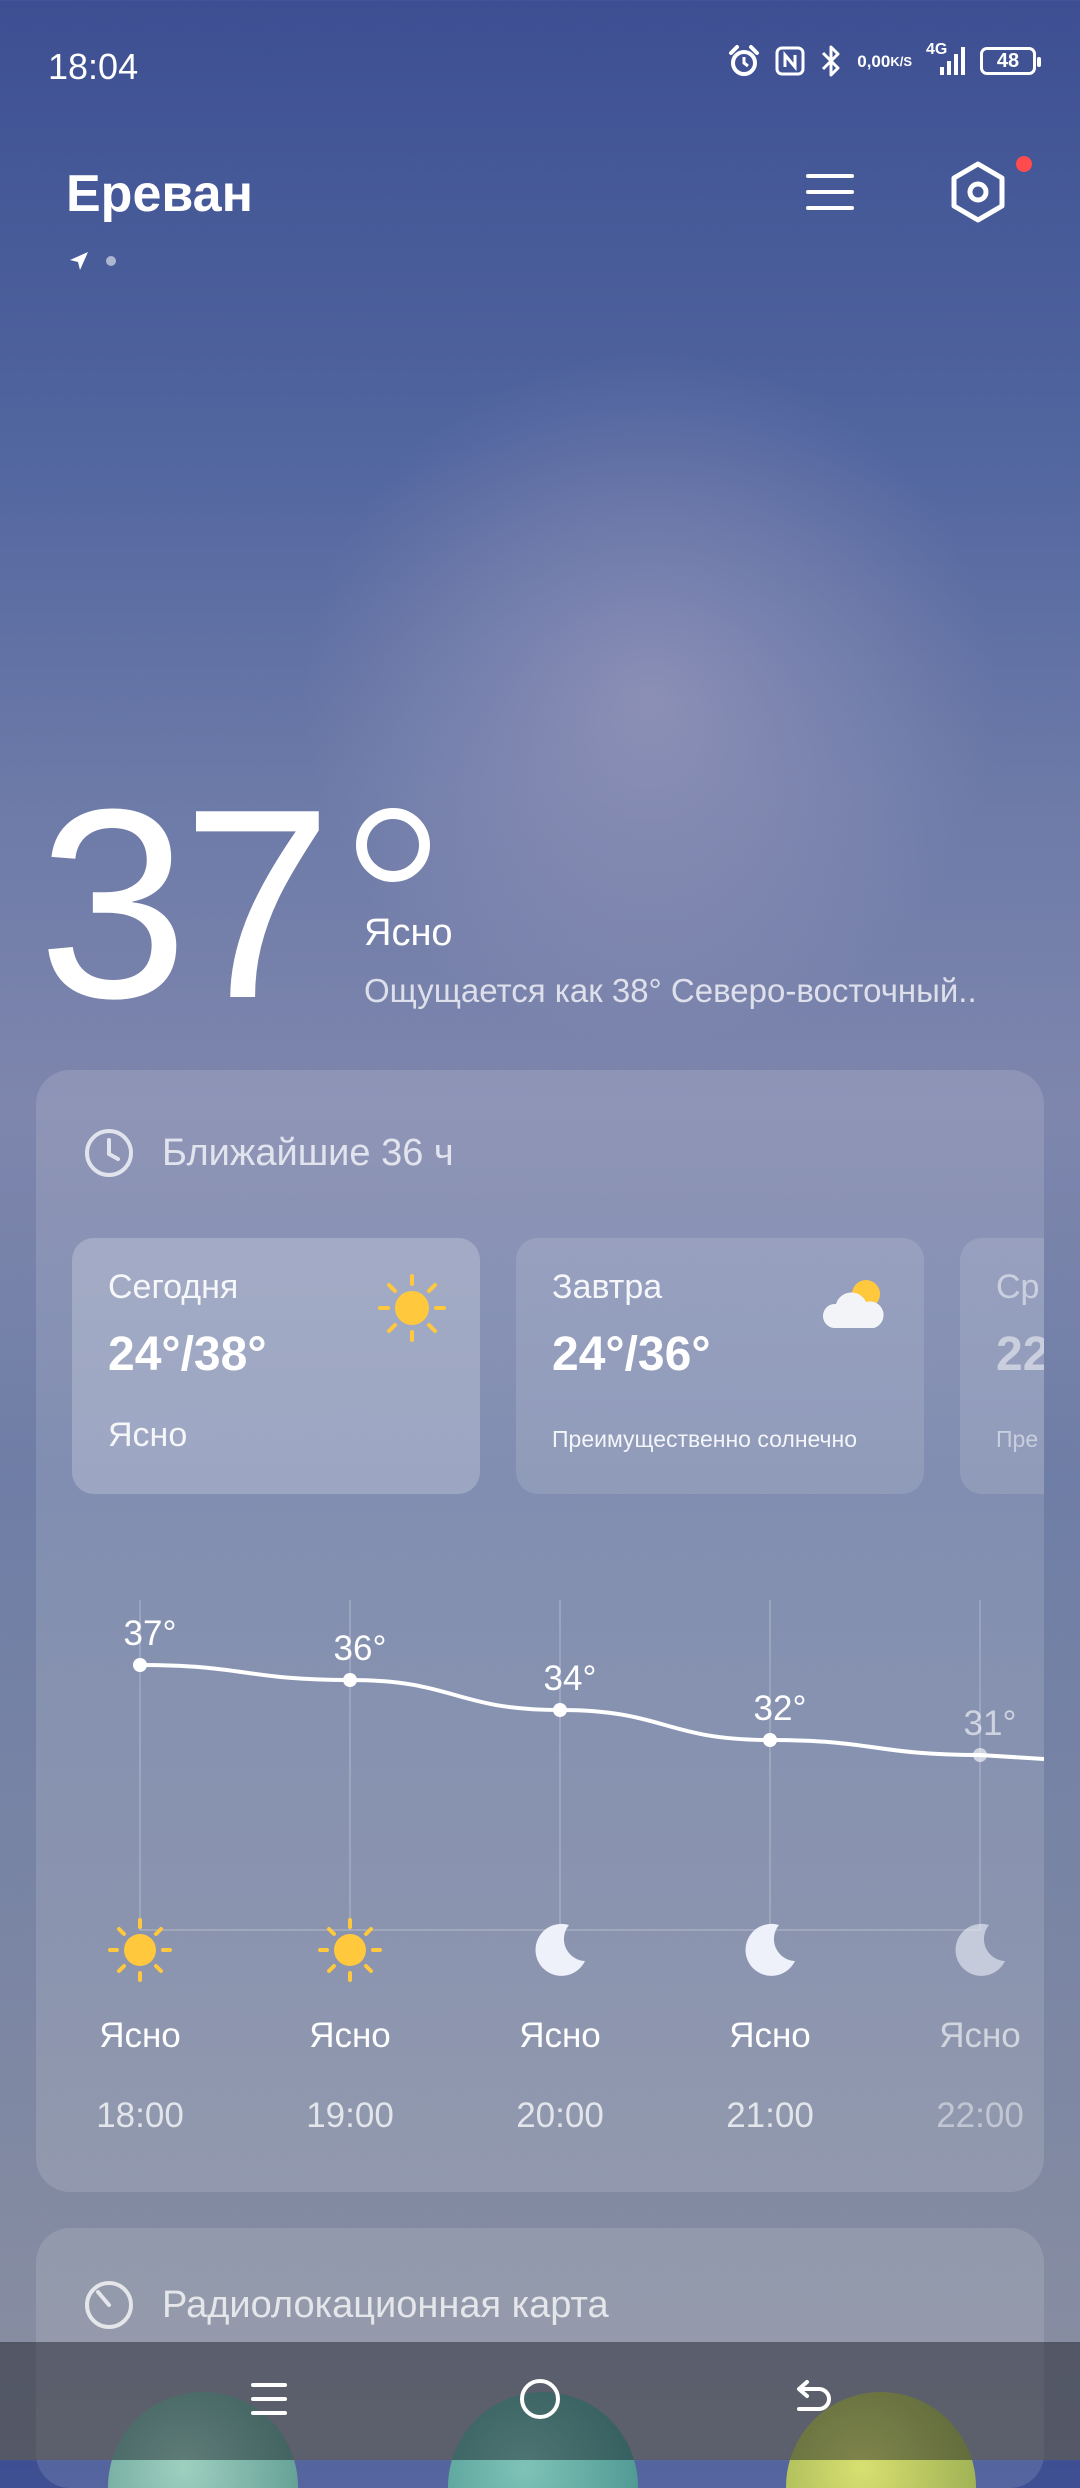 The height and width of the screenshot is (2488, 1080). I want to click on clock-icon, so click(109, 1153).